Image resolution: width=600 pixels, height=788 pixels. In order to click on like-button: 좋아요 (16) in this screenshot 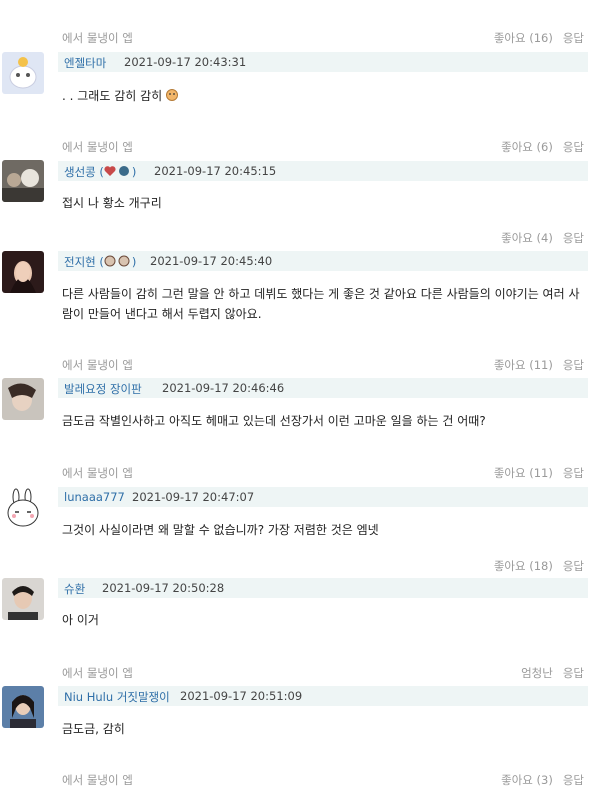, I will do `click(523, 38)`.